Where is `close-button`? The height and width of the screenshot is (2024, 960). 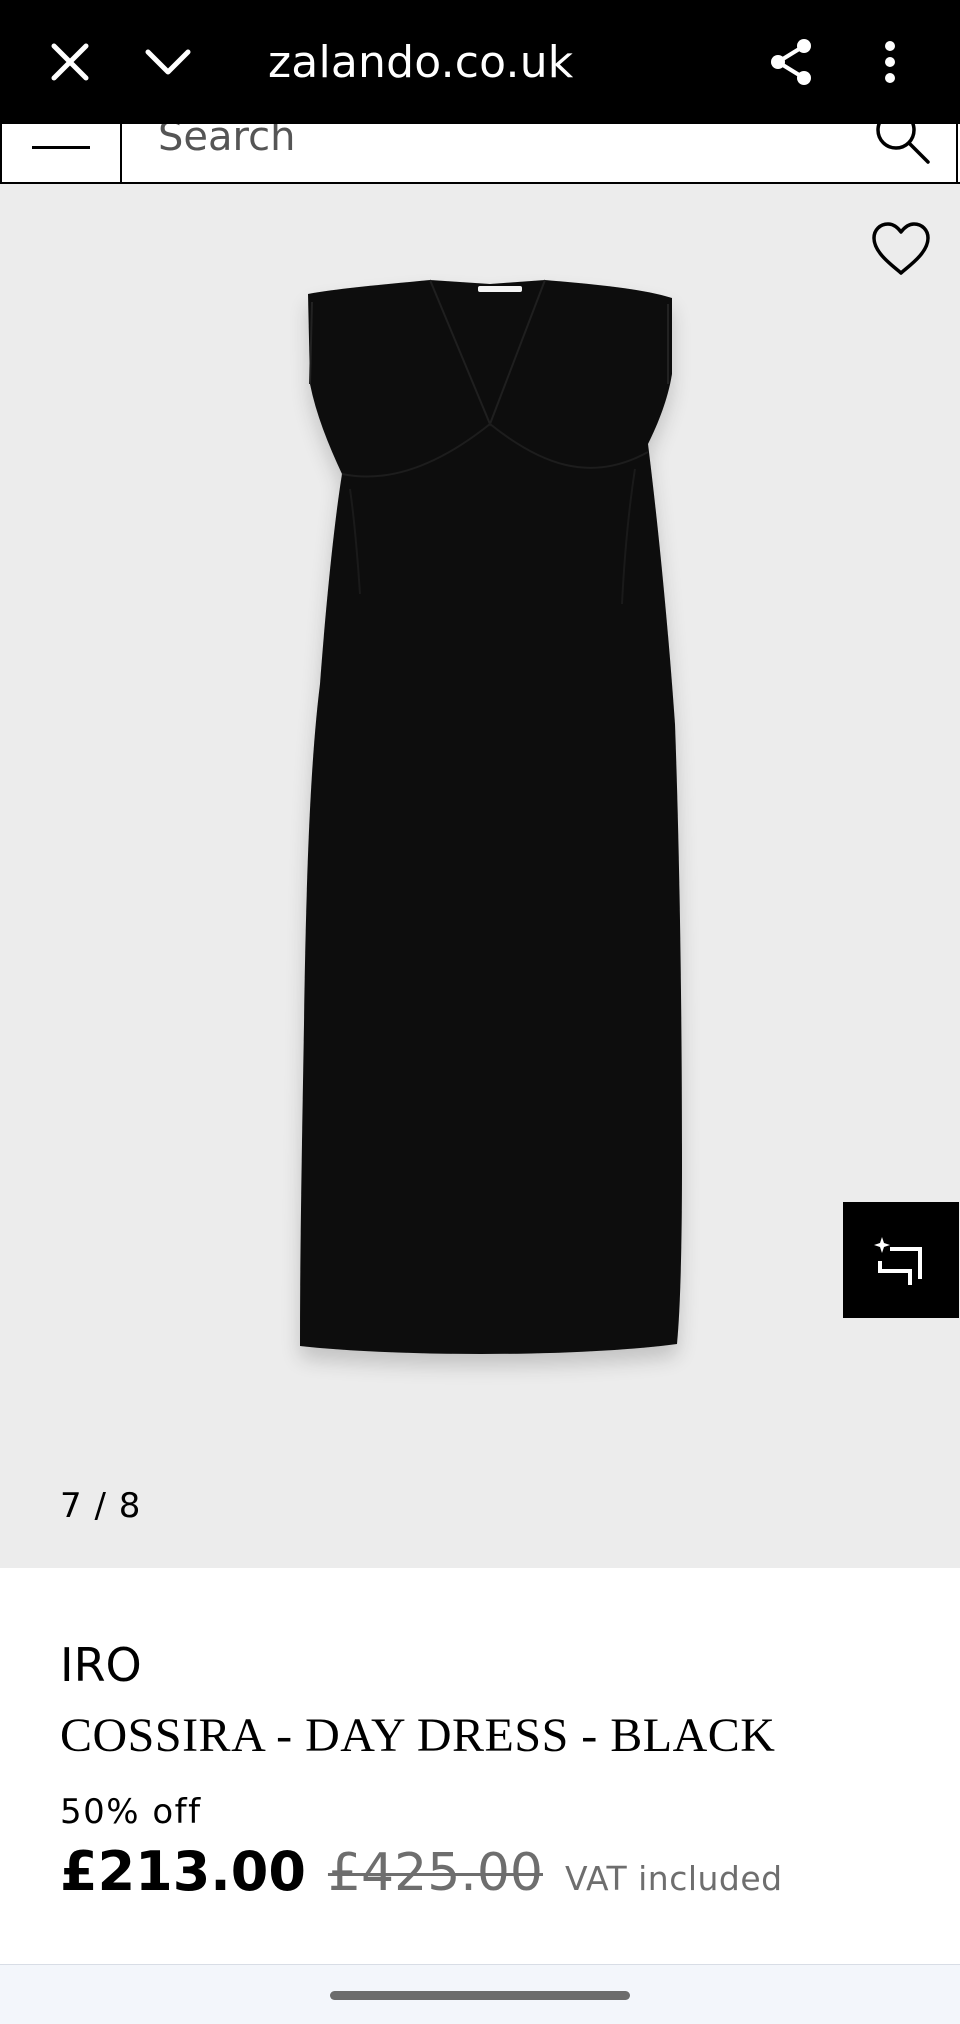
close-button is located at coordinates (70, 62).